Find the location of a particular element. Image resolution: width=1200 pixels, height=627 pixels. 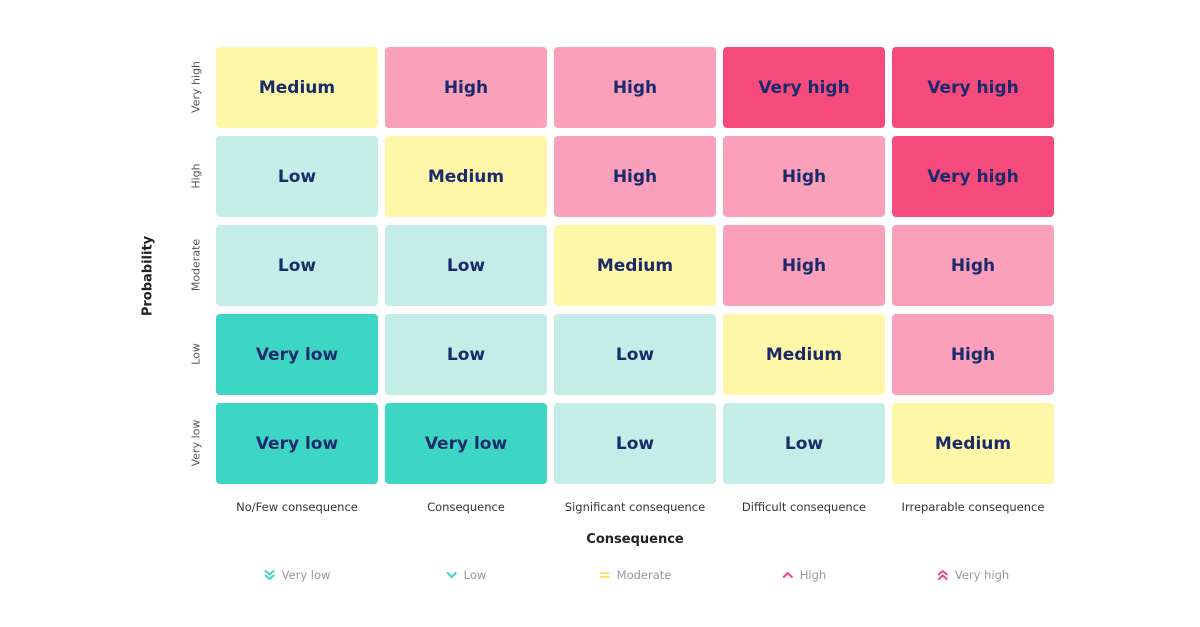

y-axis-title: Probability is located at coordinates (148, 276).